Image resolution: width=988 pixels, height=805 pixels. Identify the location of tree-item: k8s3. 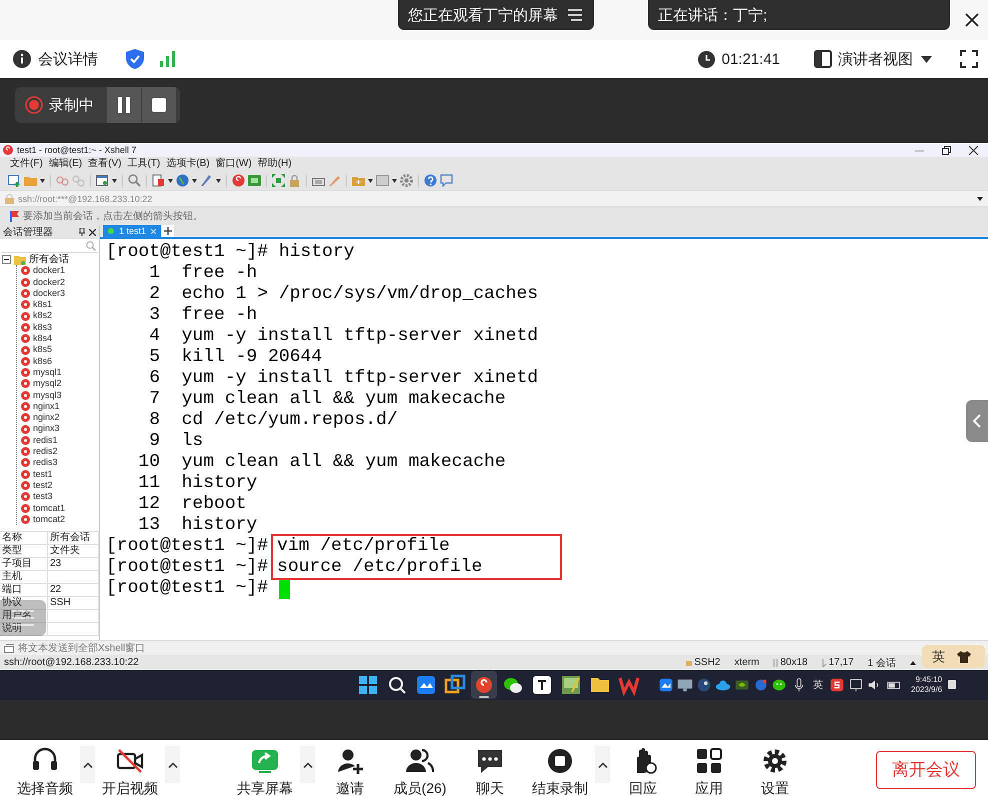
(42, 328).